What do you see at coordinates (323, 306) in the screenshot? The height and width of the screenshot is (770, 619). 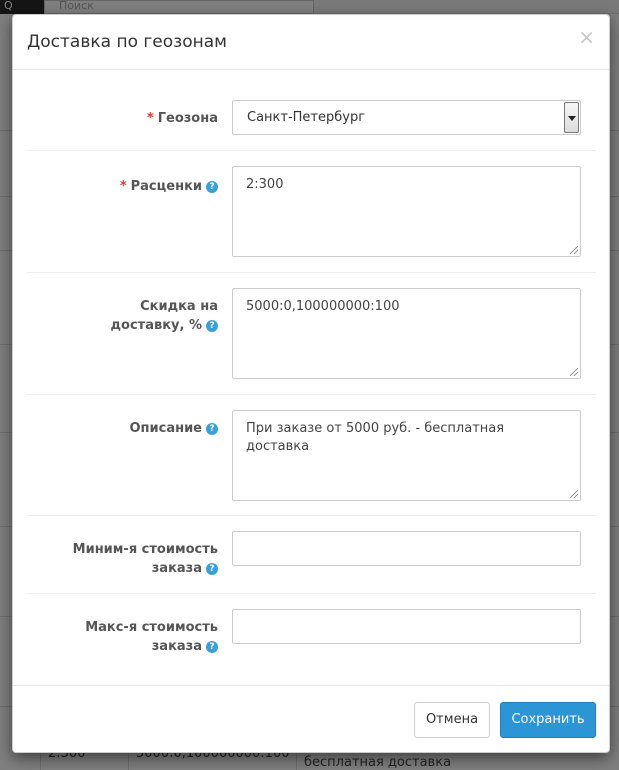 I see `discount-textarea-value: 5000:0,100000000:100` at bounding box center [323, 306].